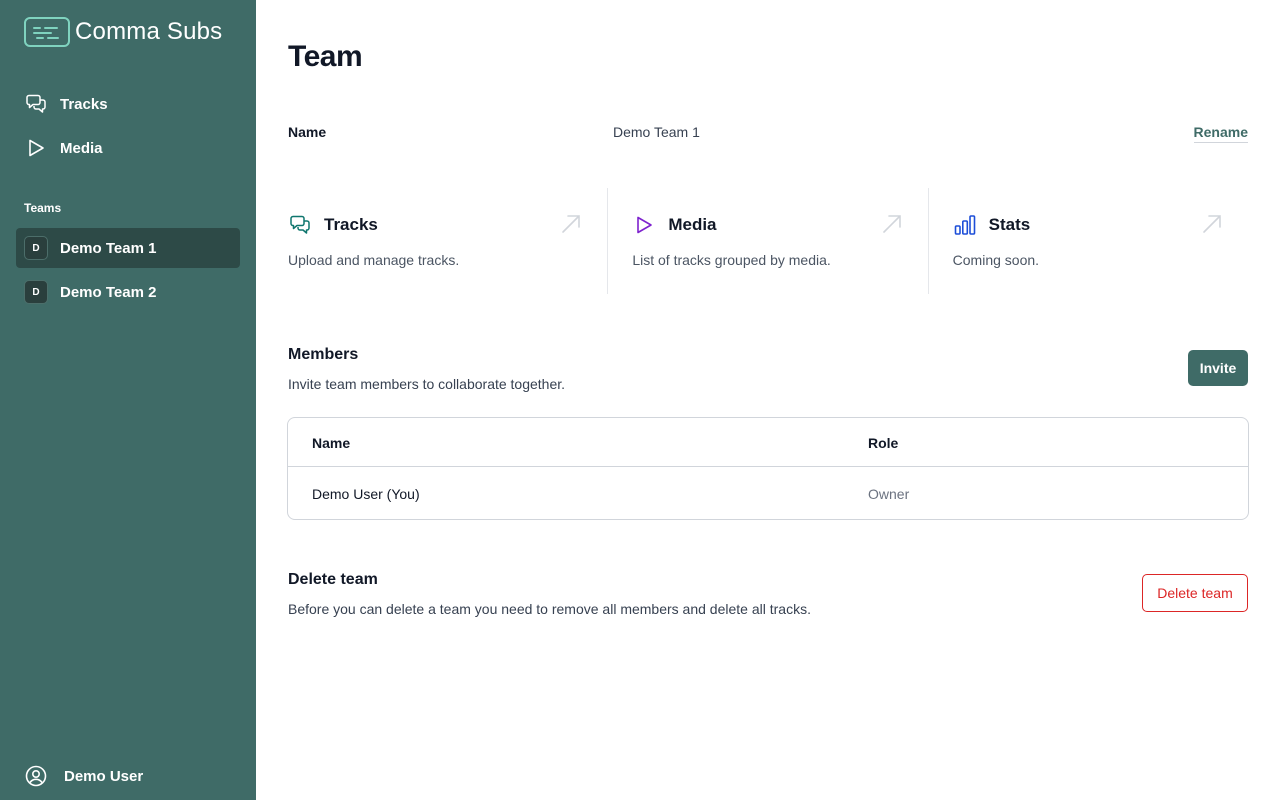 The image size is (1280, 800). What do you see at coordinates (47, 32) in the screenshot?
I see `subtitles-logo-icon` at bounding box center [47, 32].